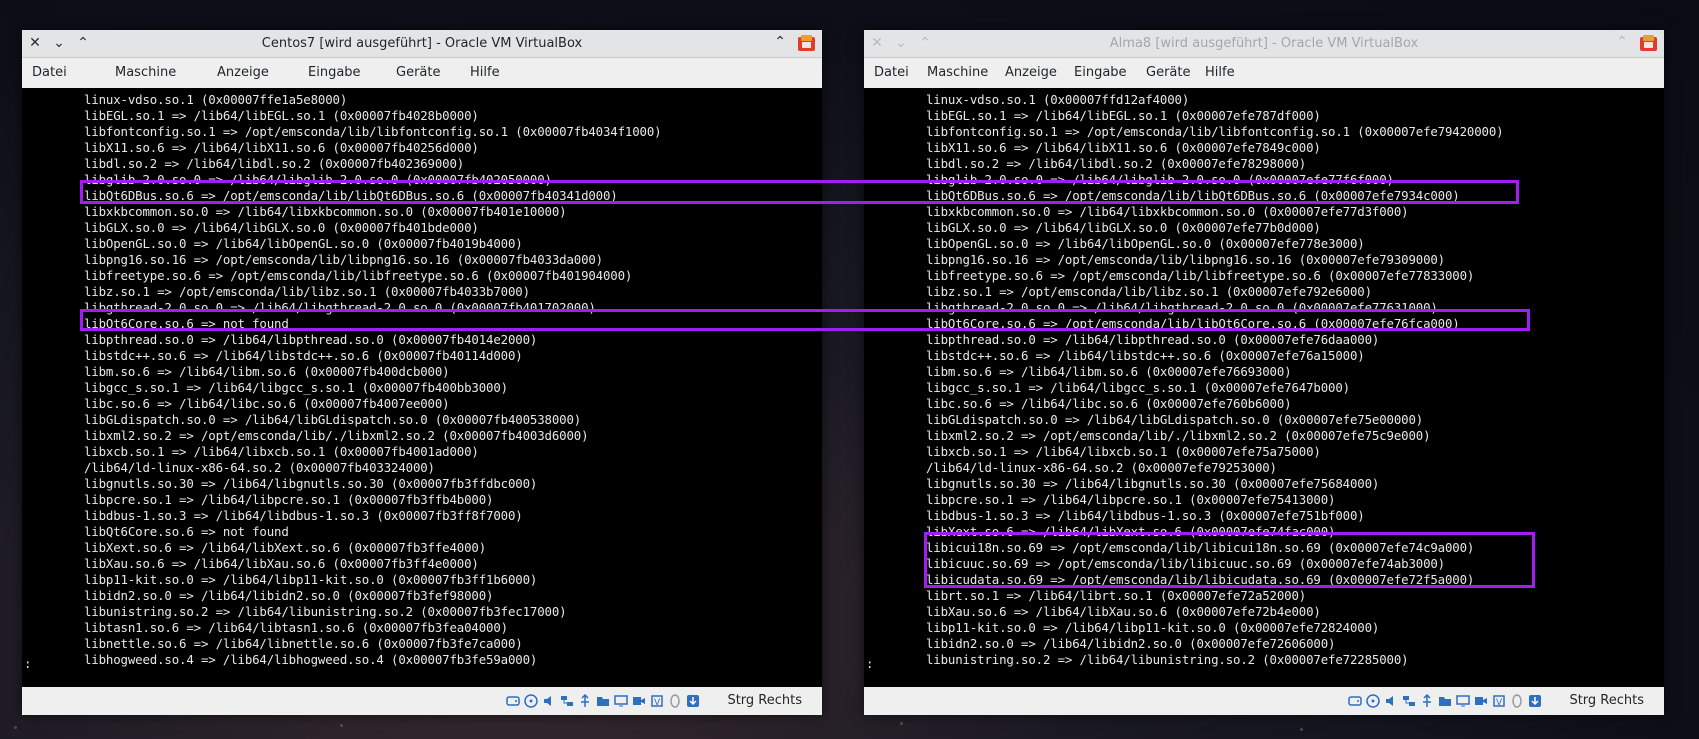  I want to click on highlight-icu-libs, so click(1229, 560).